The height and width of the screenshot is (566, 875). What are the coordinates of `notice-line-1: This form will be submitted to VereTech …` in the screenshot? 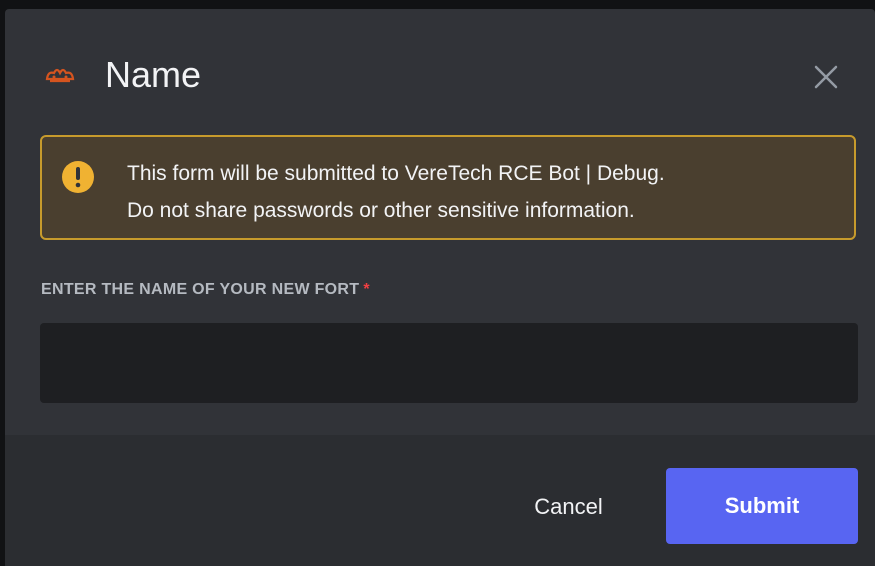 It's located at (396, 173).